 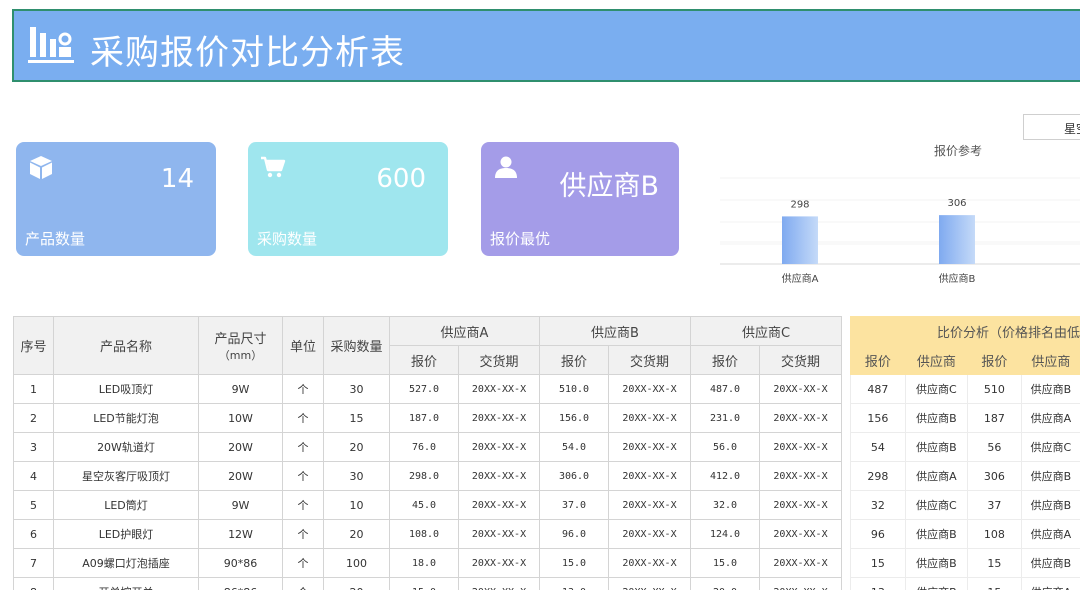 I want to click on ranking-price-1: 156, so click(x=878, y=418).